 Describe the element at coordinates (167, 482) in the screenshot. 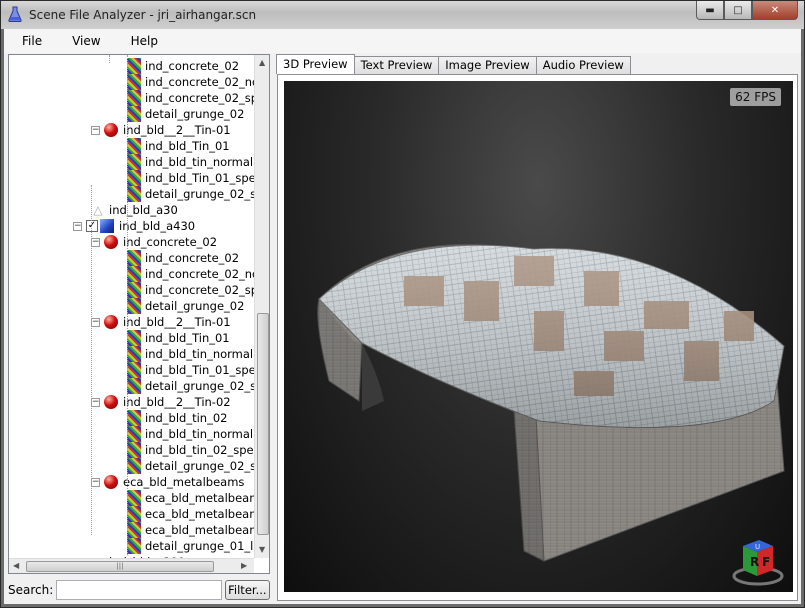

I see `tree-row: − eca_bld_metalbeams` at that location.